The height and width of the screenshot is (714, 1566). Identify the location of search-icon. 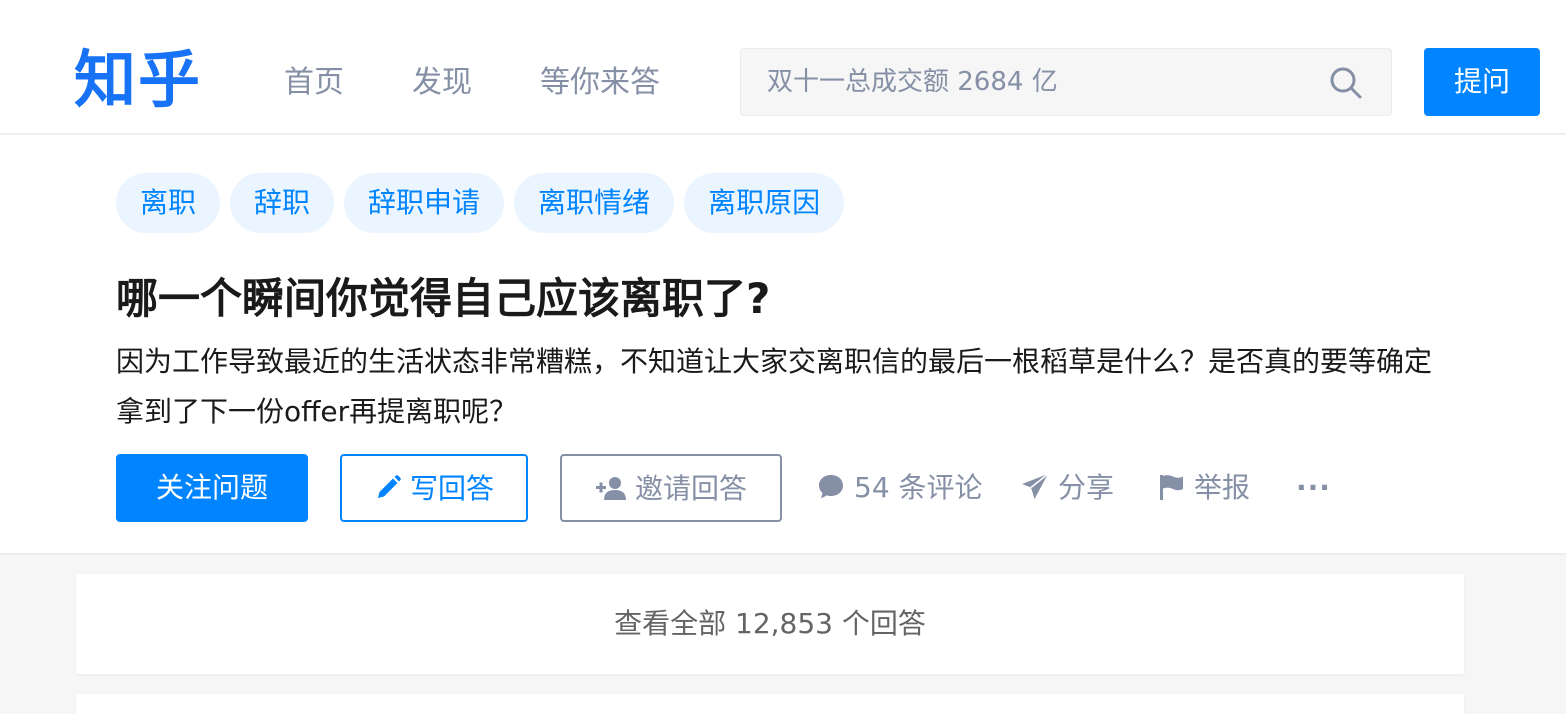
(1346, 83).